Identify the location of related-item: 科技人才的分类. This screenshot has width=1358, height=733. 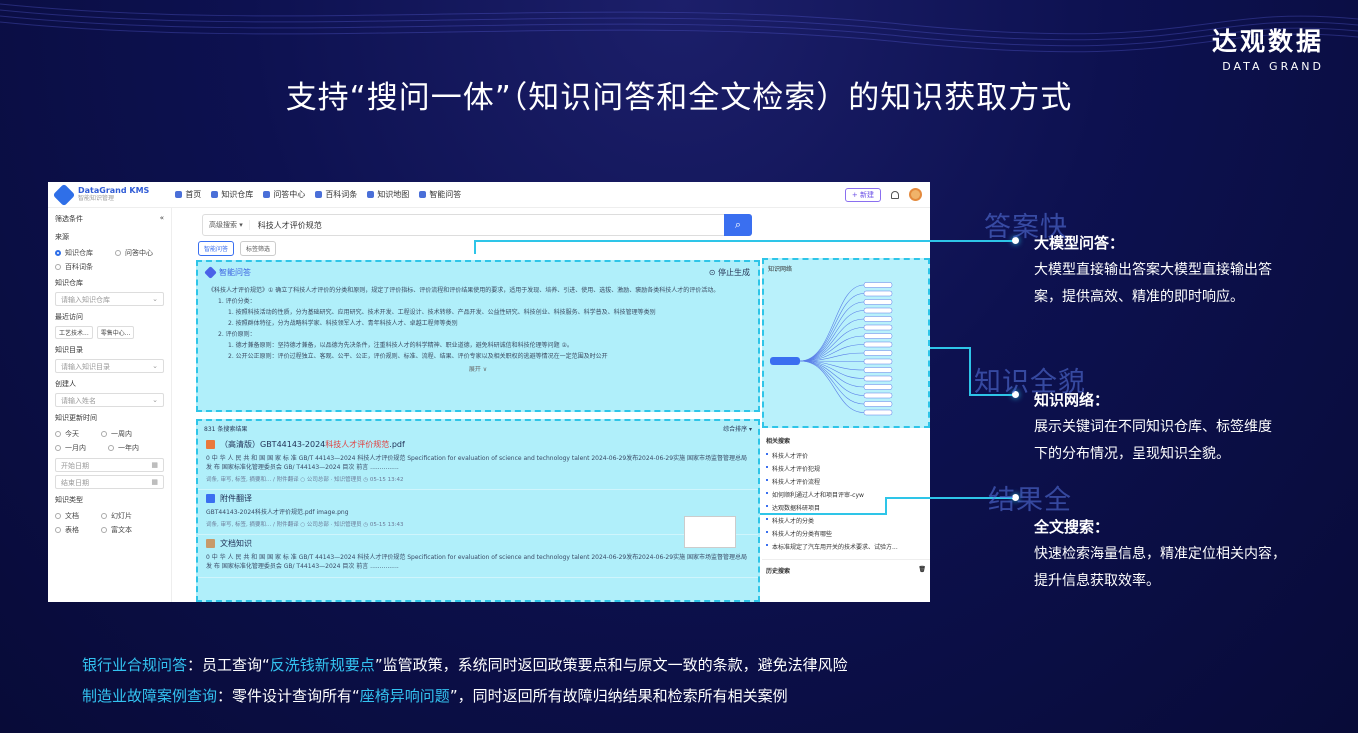
(846, 520).